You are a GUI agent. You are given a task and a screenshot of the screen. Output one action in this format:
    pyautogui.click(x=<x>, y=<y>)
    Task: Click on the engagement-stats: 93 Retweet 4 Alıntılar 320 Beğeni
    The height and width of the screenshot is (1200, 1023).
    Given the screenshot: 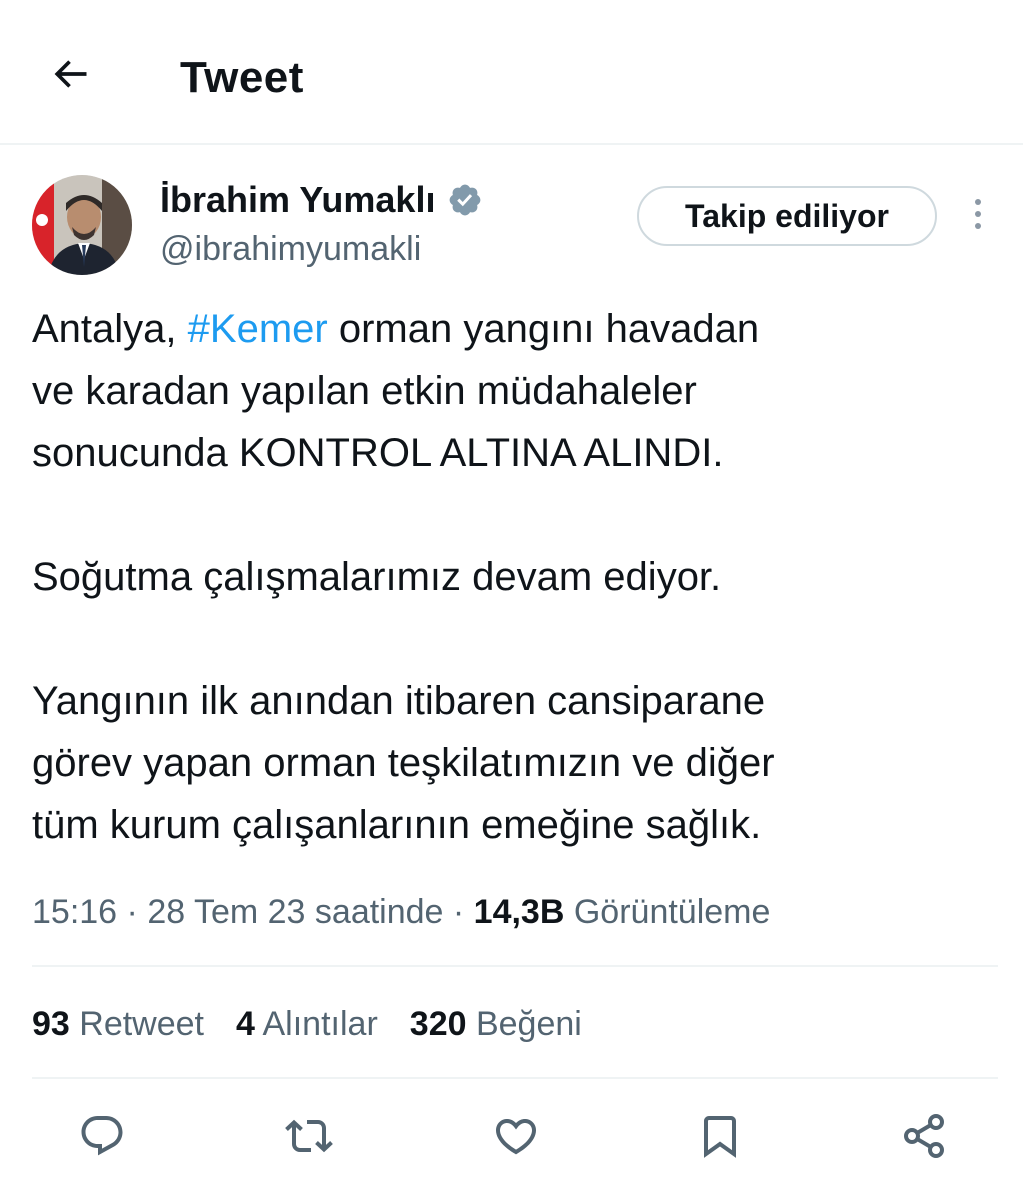 What is the action you would take?
    pyautogui.click(x=307, y=1024)
    